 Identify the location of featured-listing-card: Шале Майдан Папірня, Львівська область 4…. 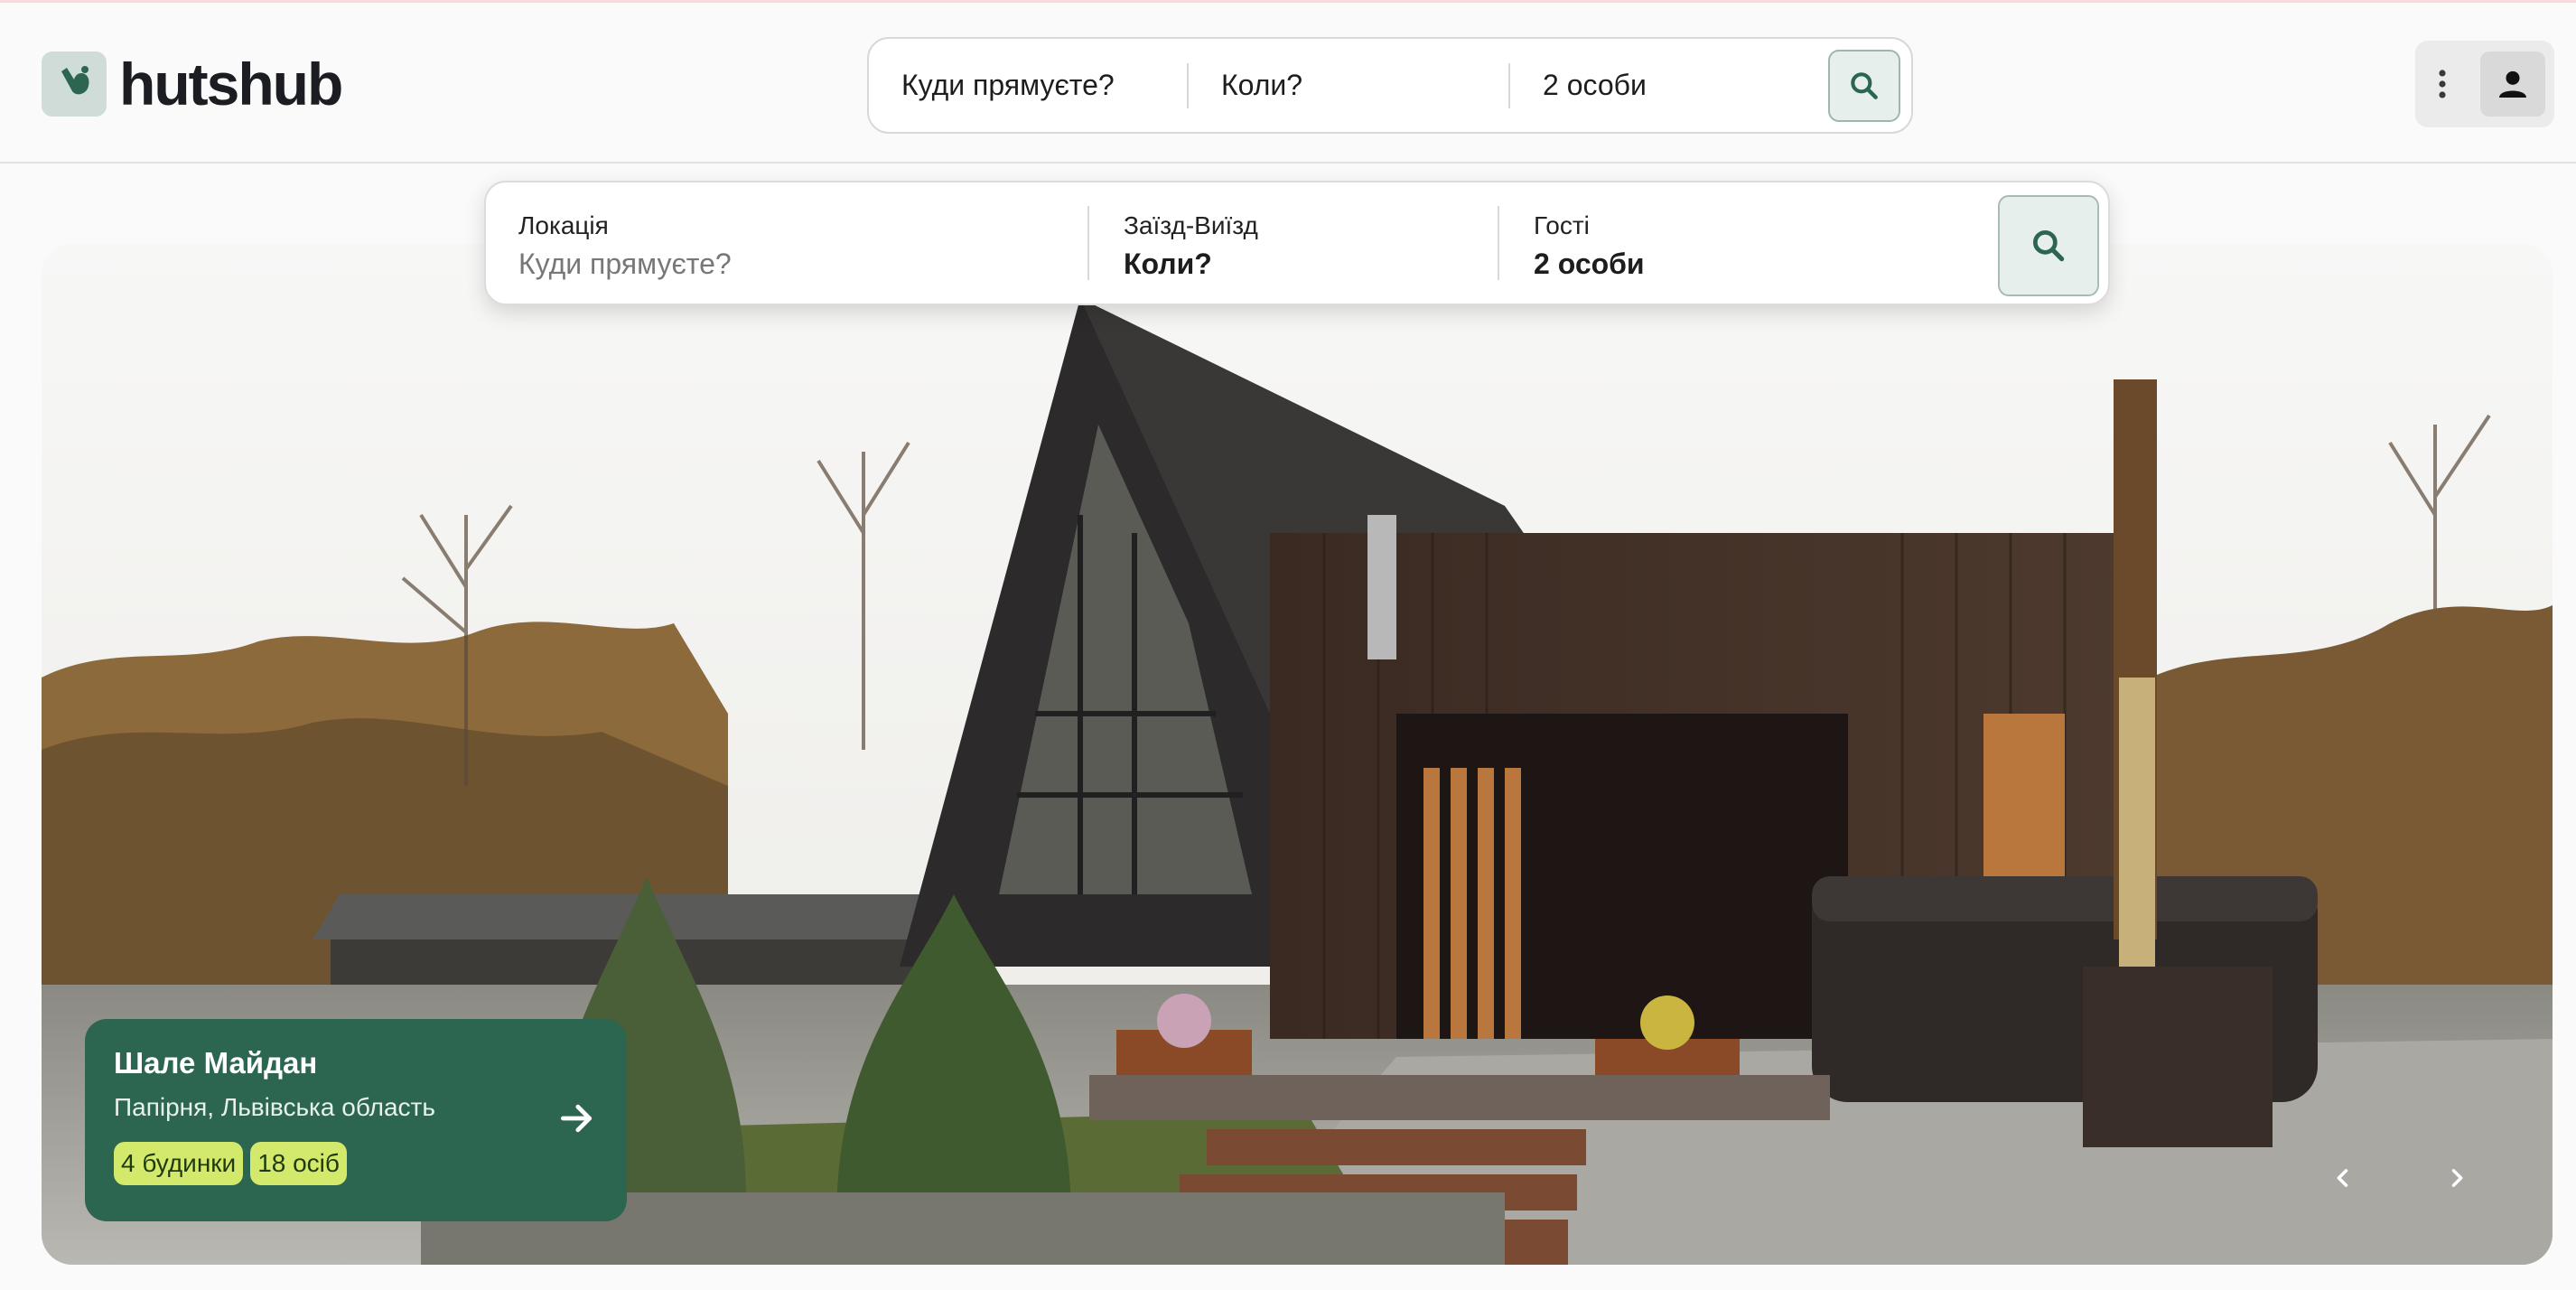
(356, 1120).